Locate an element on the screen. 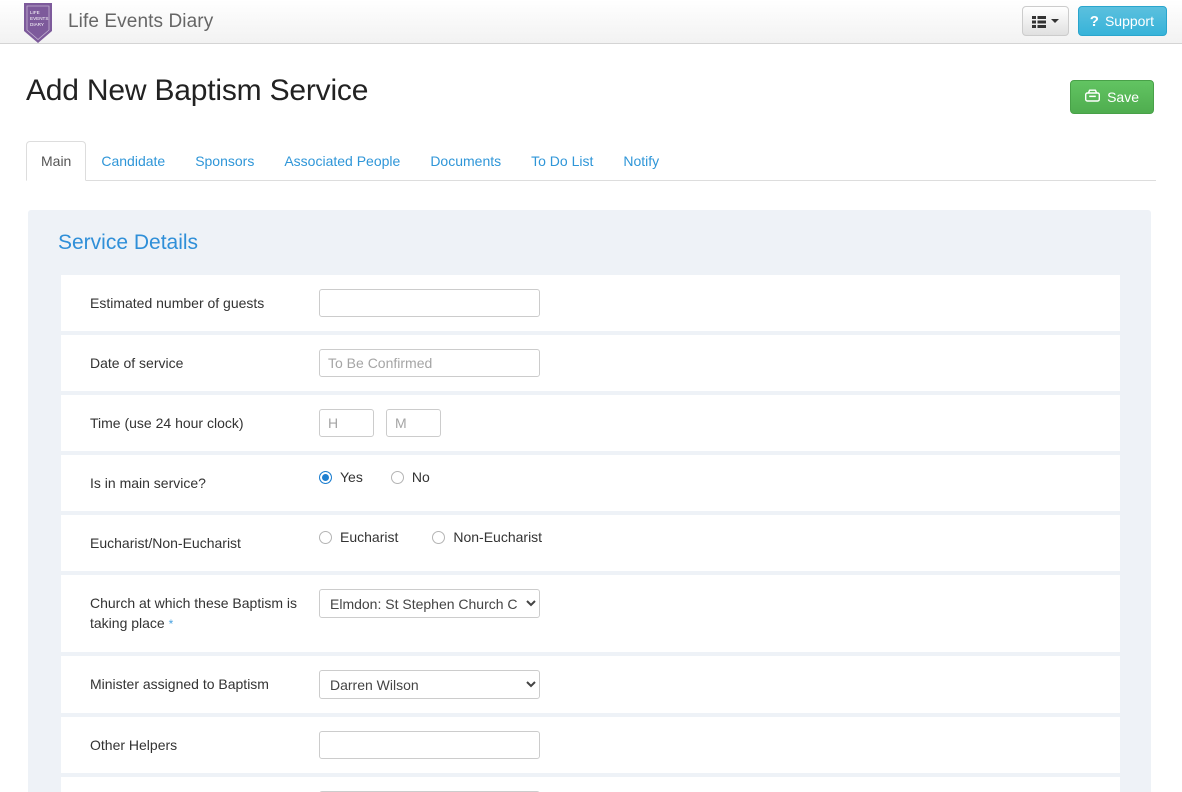 The height and width of the screenshot is (792, 1182). save-floppy-icon is located at coordinates (1093, 97).